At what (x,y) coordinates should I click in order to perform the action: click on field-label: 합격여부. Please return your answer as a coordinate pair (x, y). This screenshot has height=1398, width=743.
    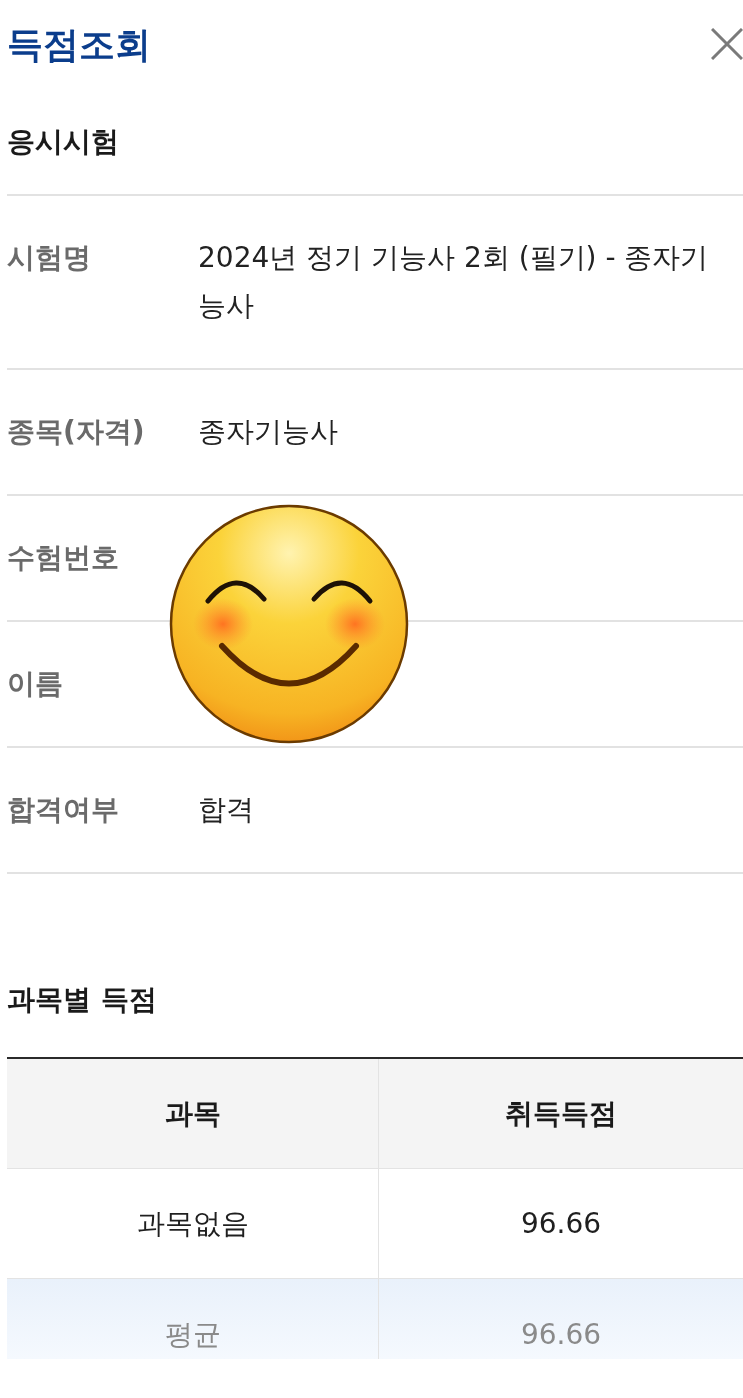
    Looking at the image, I should click on (63, 810).